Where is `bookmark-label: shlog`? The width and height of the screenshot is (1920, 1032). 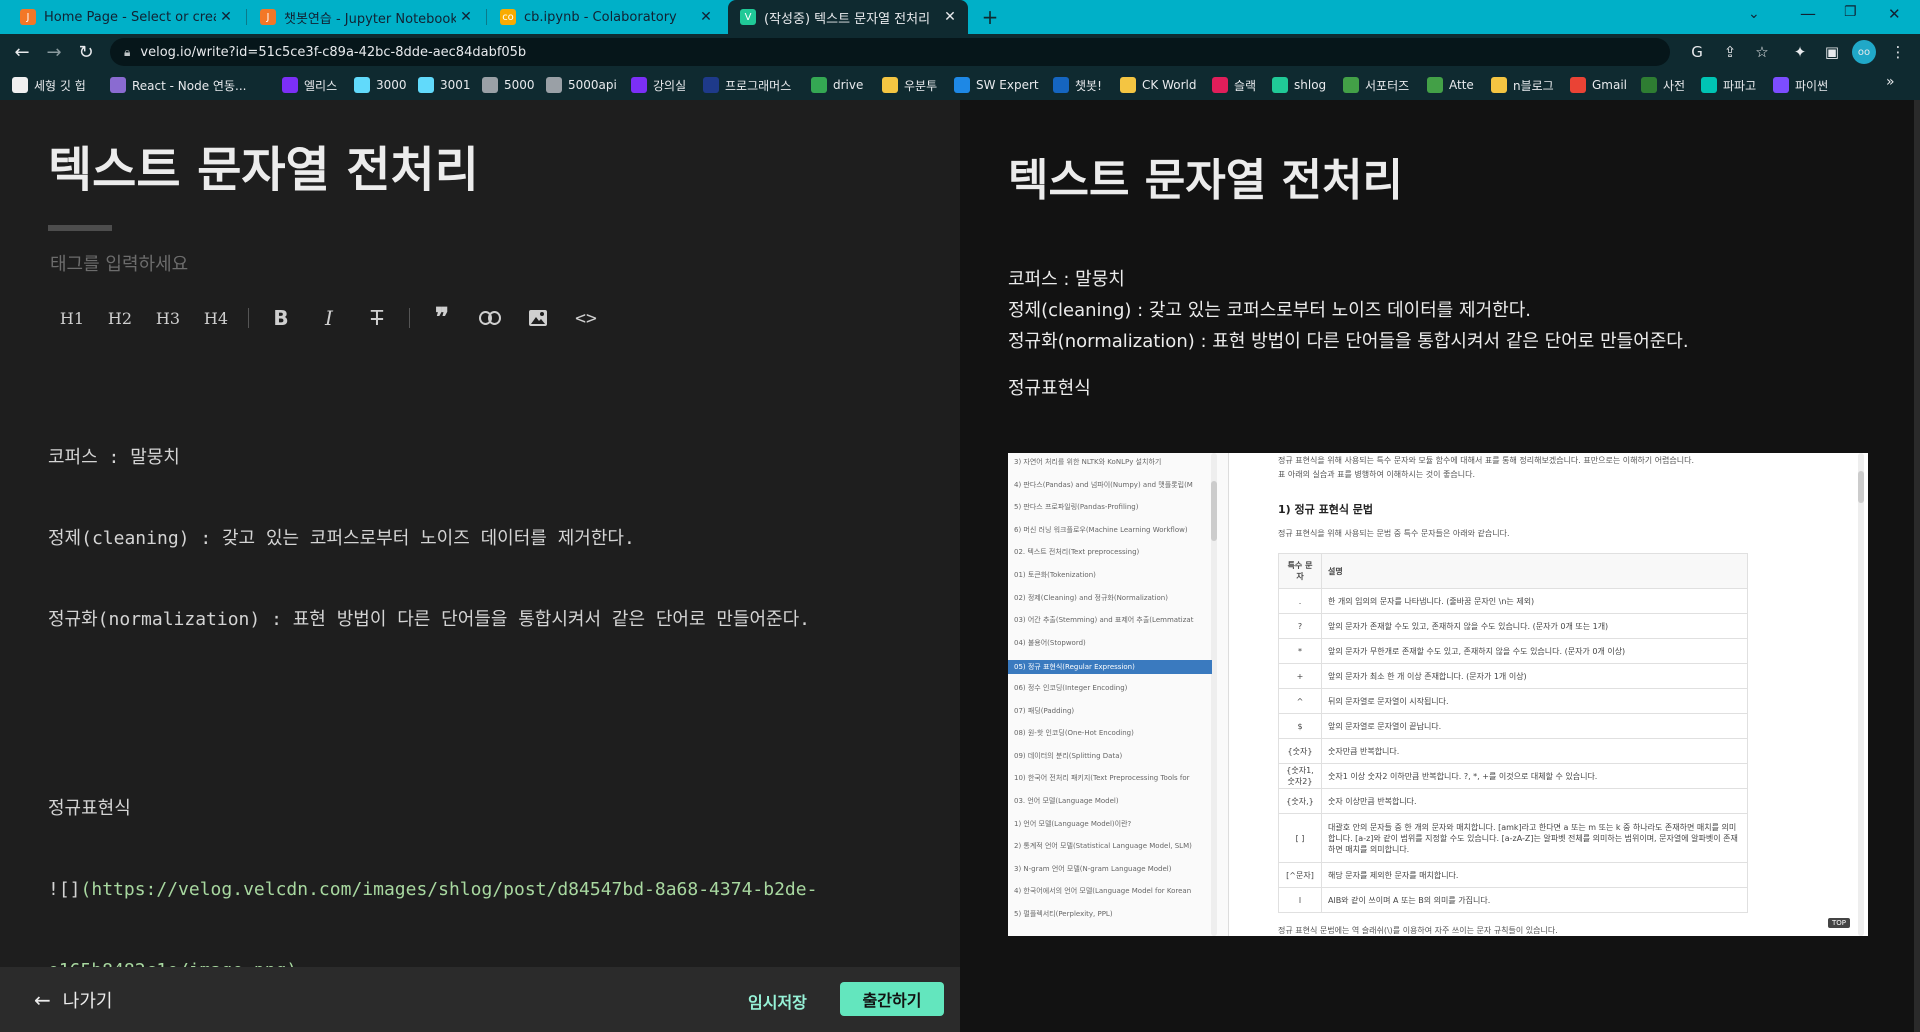 bookmark-label: shlog is located at coordinates (1310, 85).